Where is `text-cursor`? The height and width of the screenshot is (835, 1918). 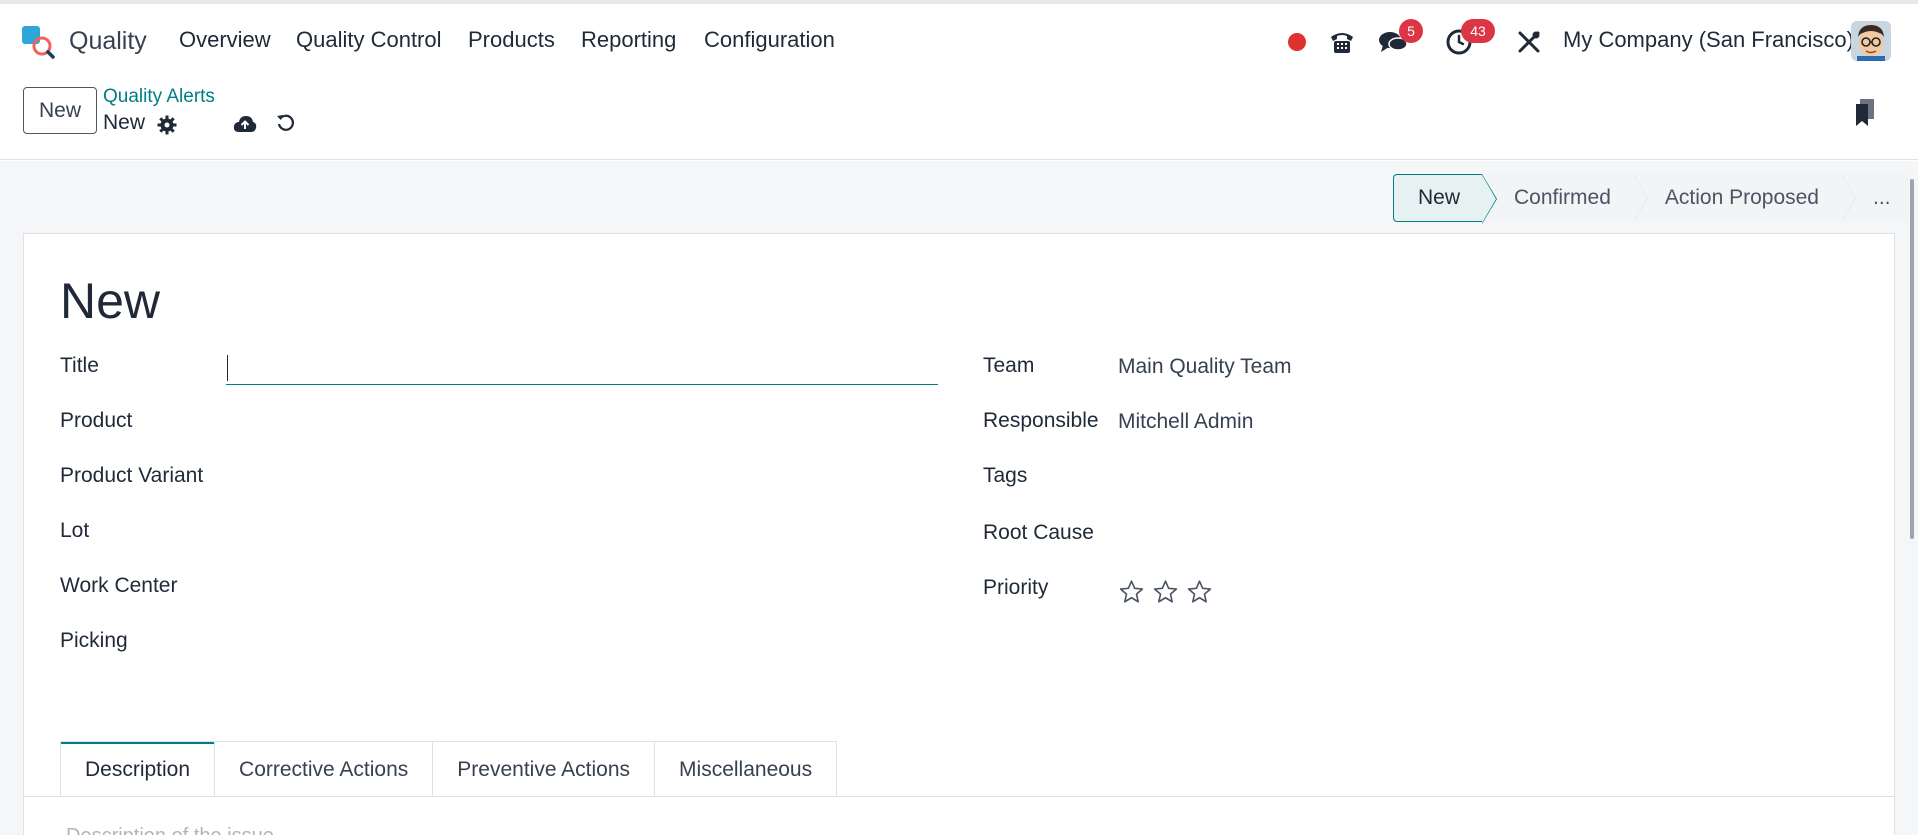
text-cursor is located at coordinates (227, 368).